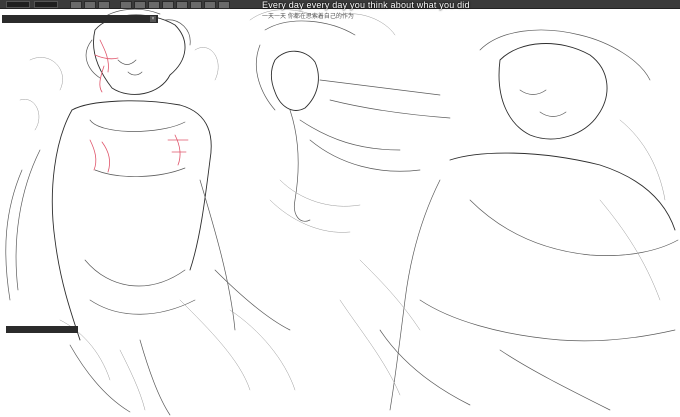 This screenshot has height=417, width=680. Describe the element at coordinates (42, 329) in the screenshot. I see `floating-panel-footer` at that location.